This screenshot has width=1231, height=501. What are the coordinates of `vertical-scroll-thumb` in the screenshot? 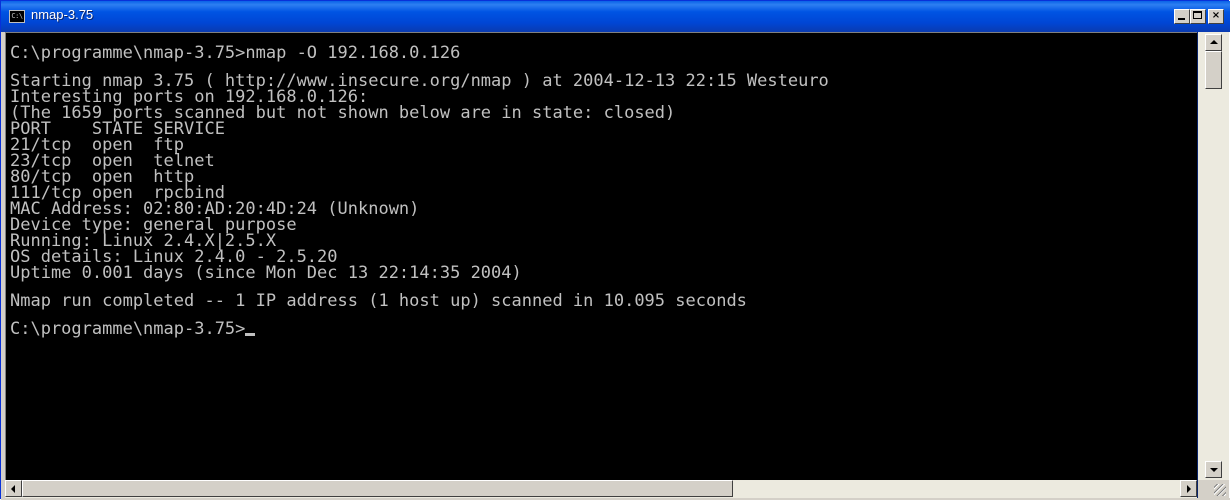 It's located at (1213, 70).